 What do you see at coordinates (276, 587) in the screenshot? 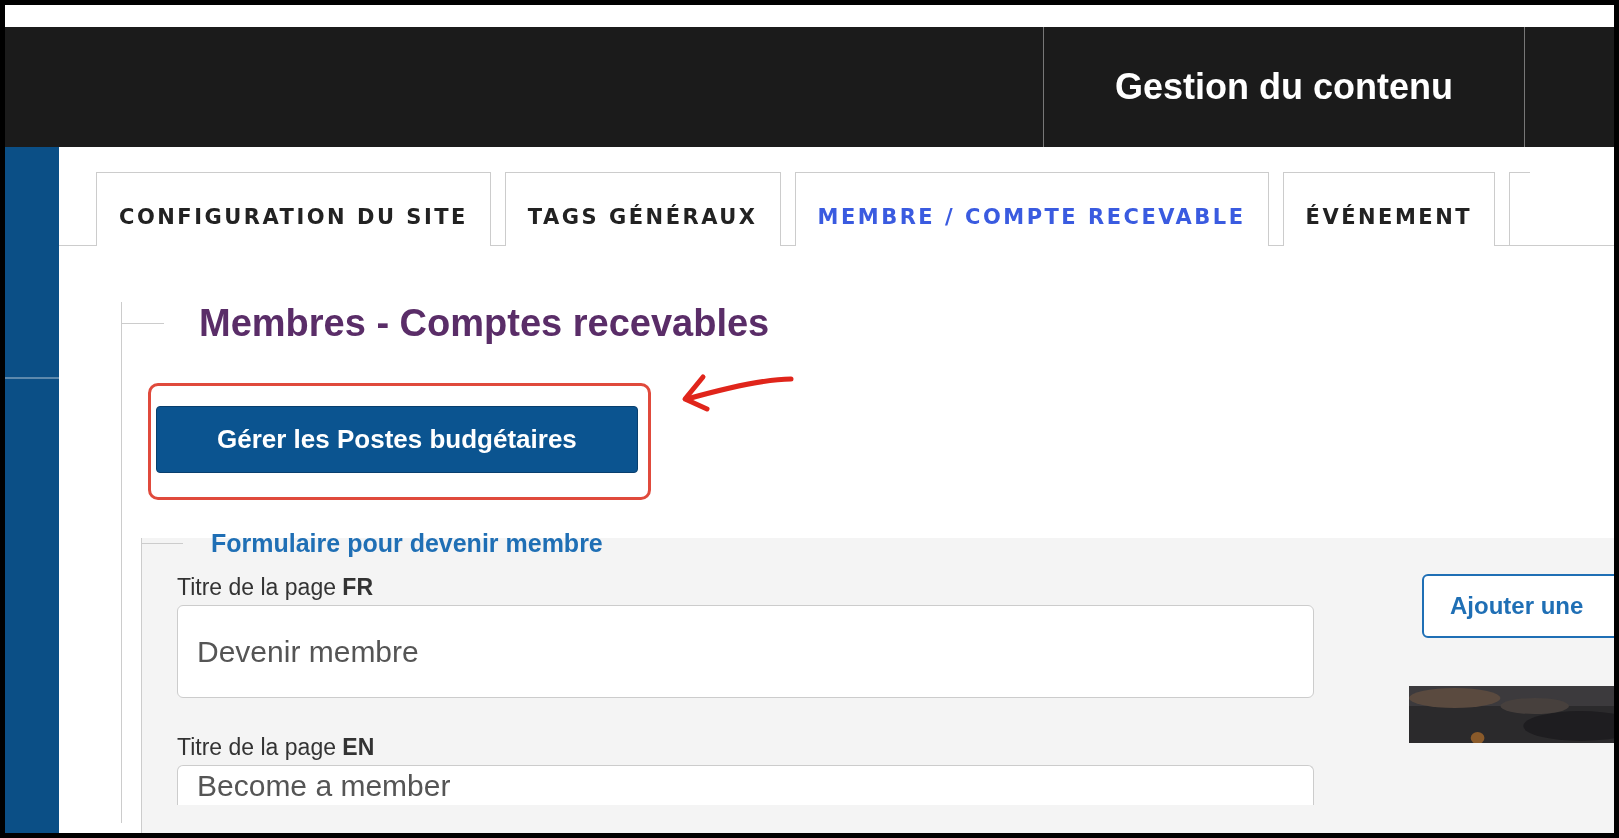
I see `field-label: Titre de la page FR` at bounding box center [276, 587].